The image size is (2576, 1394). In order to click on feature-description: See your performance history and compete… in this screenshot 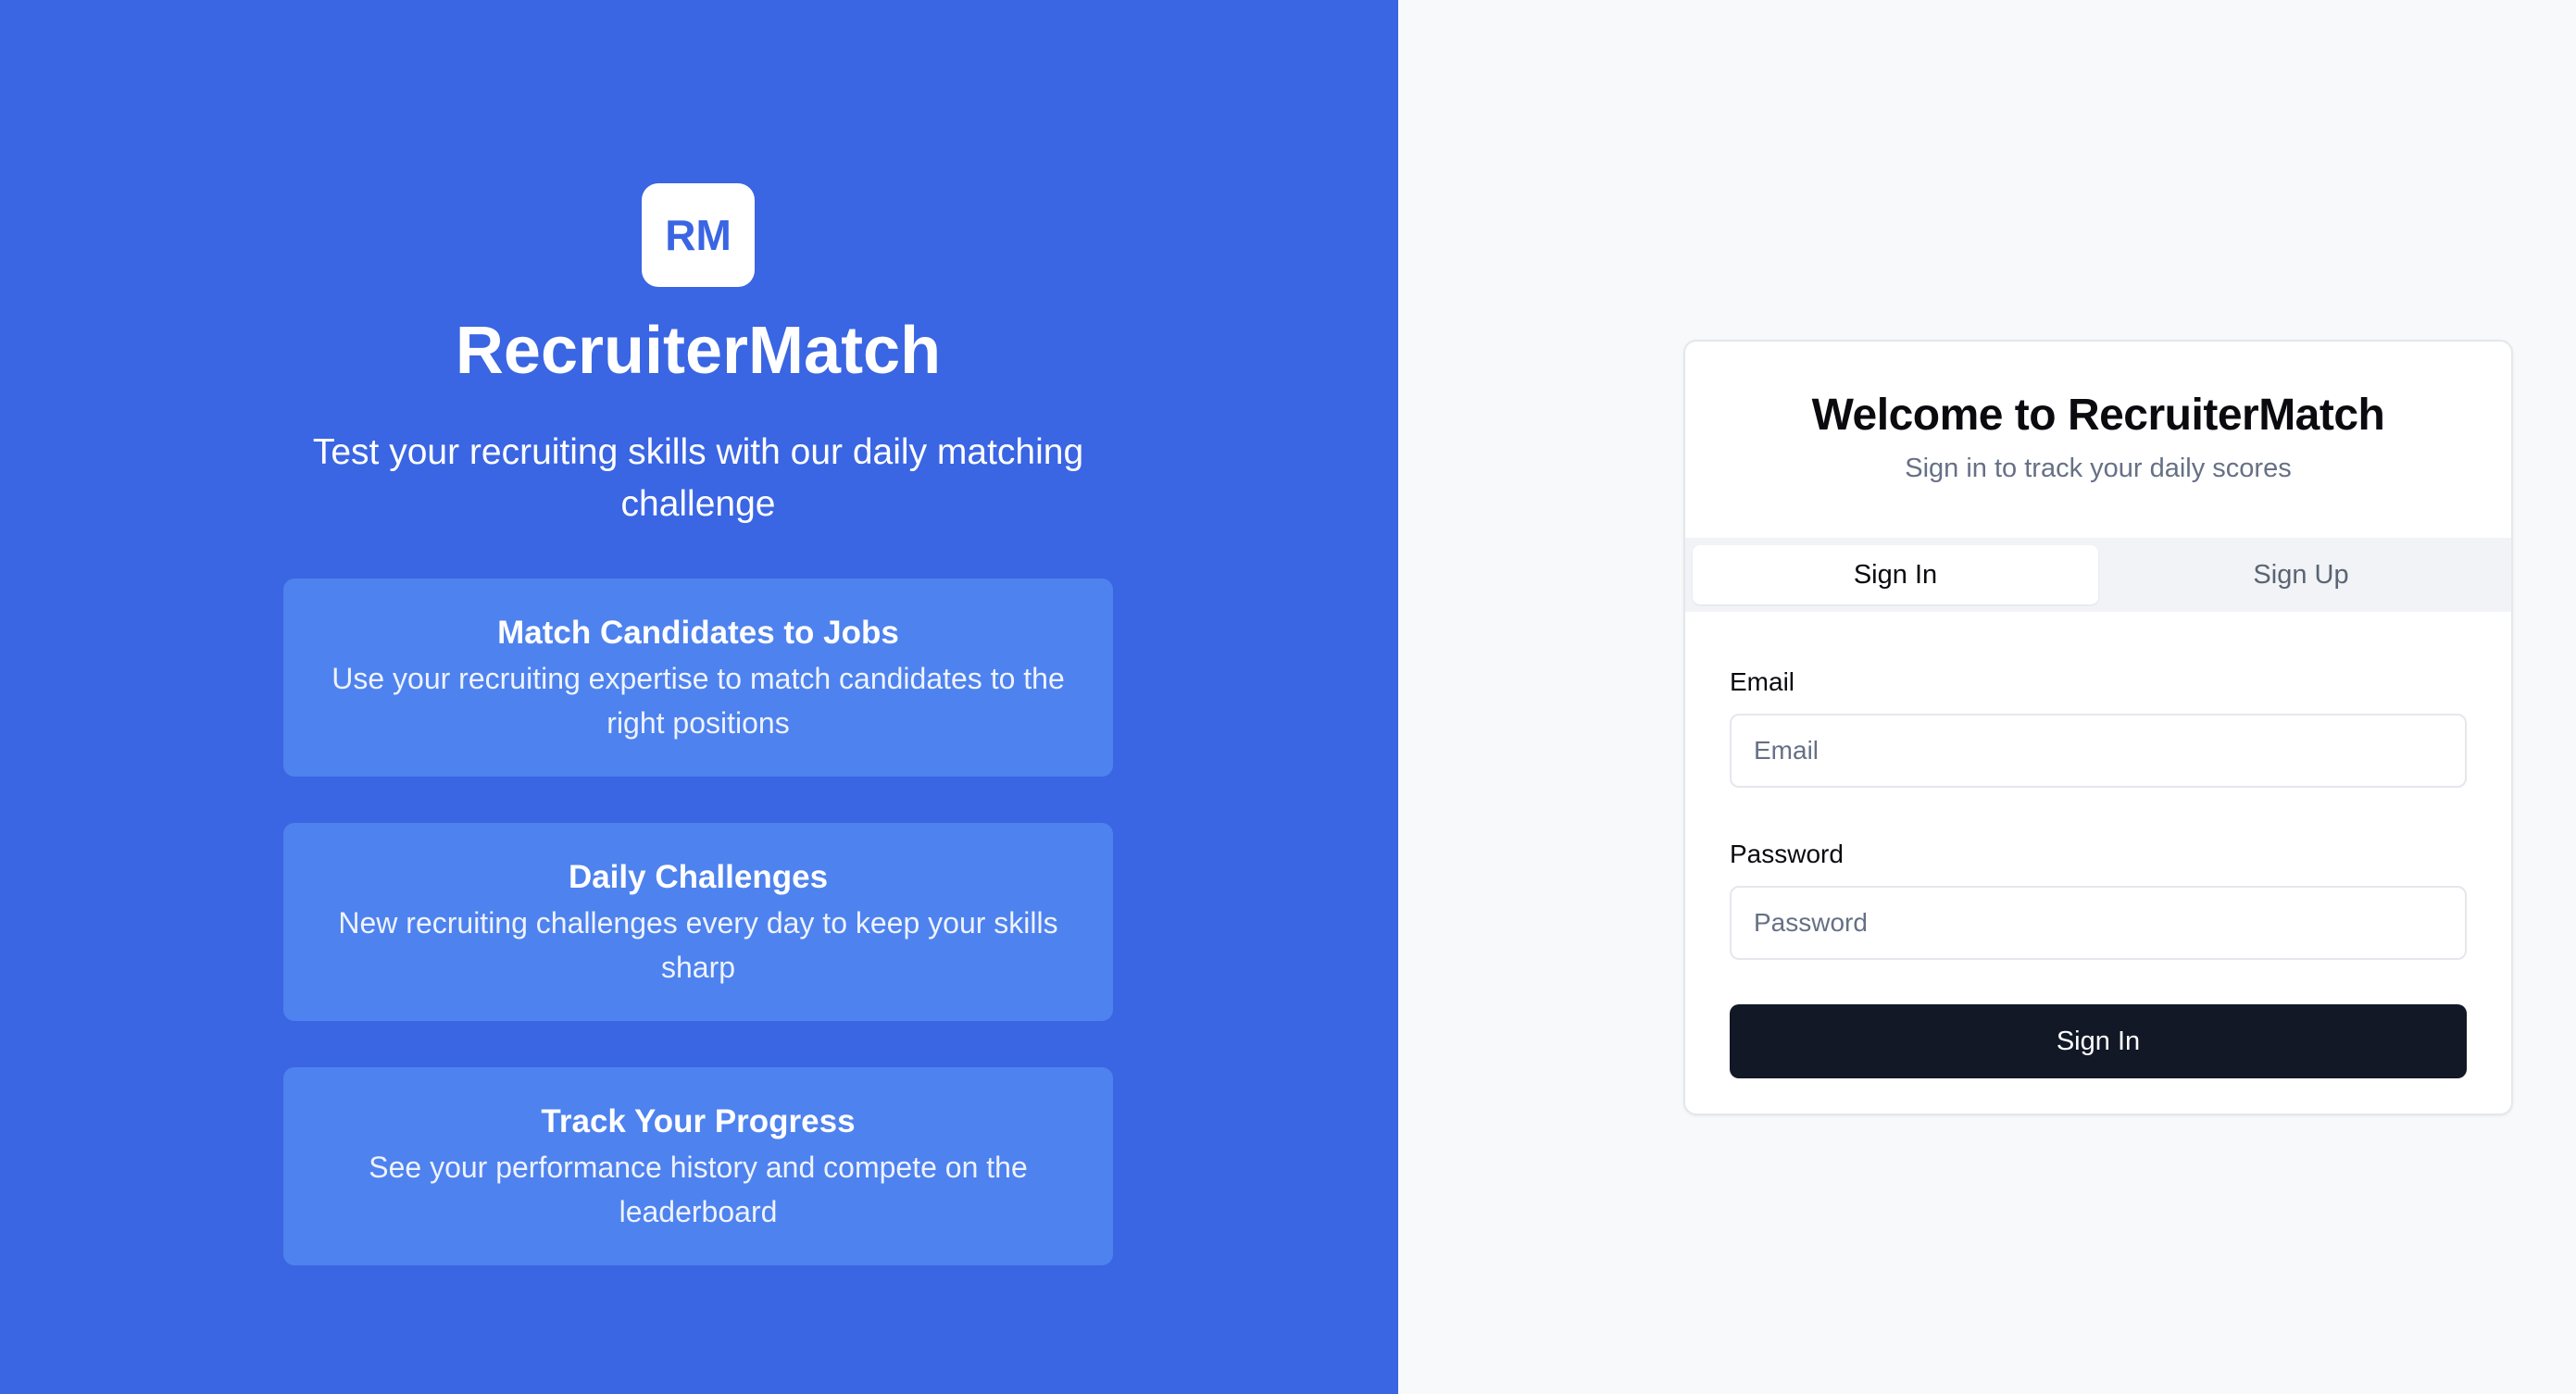, I will do `click(698, 1190)`.